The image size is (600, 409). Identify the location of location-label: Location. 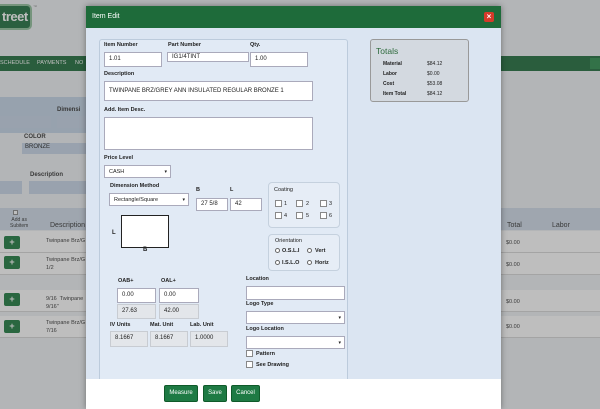
(257, 279).